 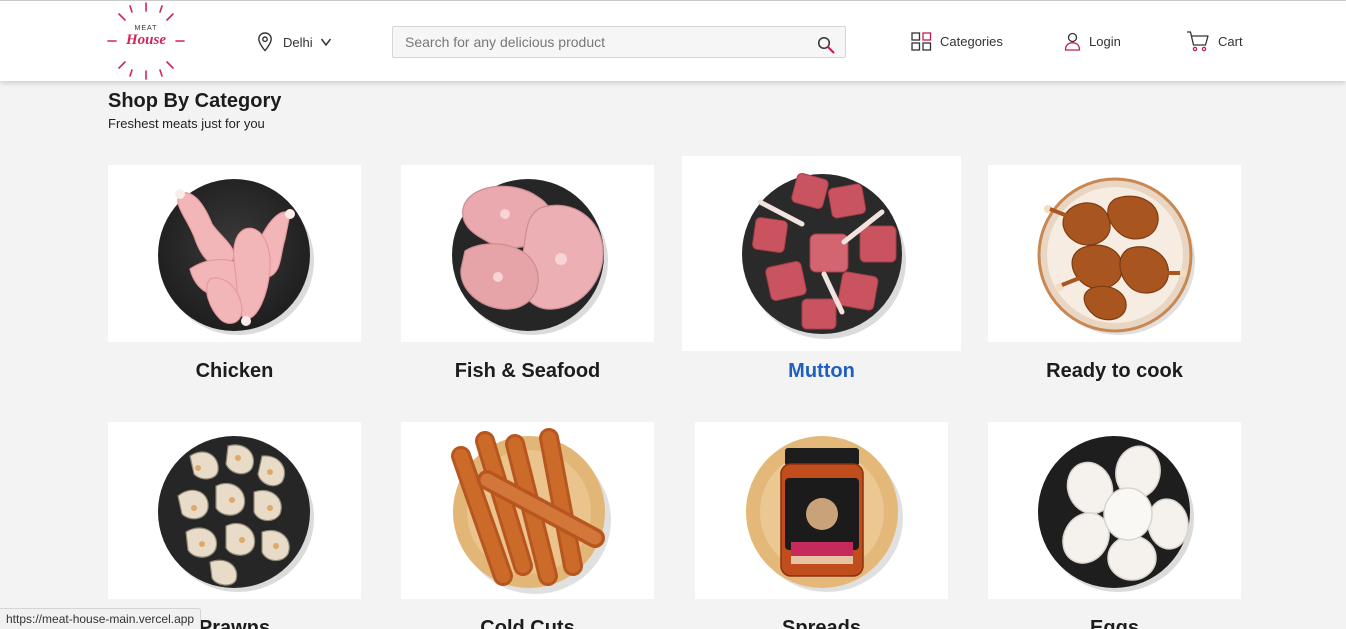 I want to click on fish-seafood-image, so click(x=527, y=253).